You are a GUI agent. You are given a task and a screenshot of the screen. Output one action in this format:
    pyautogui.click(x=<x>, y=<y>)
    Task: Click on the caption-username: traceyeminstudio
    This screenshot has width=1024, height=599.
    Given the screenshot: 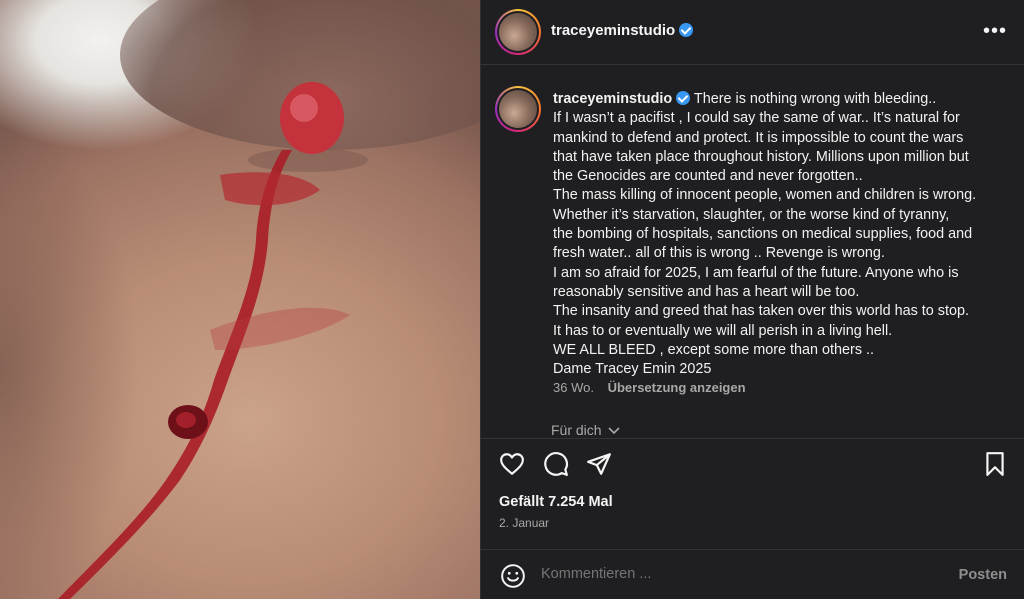 What is the action you would take?
    pyautogui.click(x=612, y=99)
    